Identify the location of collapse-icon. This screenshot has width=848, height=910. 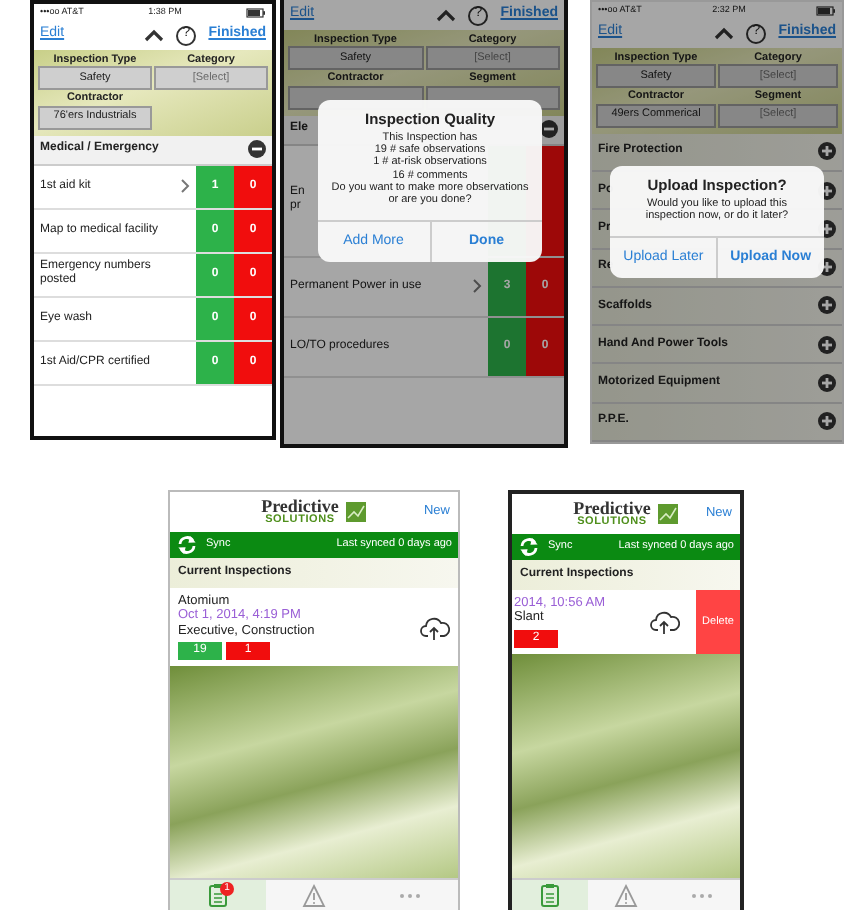
(257, 149).